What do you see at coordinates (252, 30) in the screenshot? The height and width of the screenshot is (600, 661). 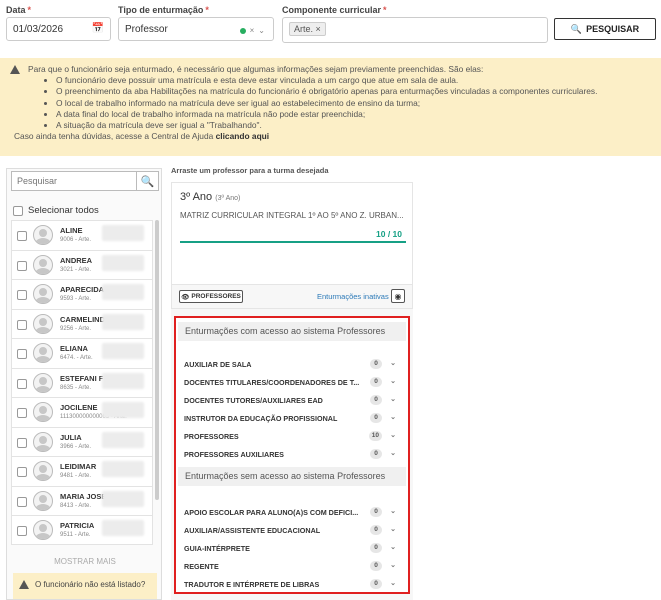 I see `clear-icon: ×` at bounding box center [252, 30].